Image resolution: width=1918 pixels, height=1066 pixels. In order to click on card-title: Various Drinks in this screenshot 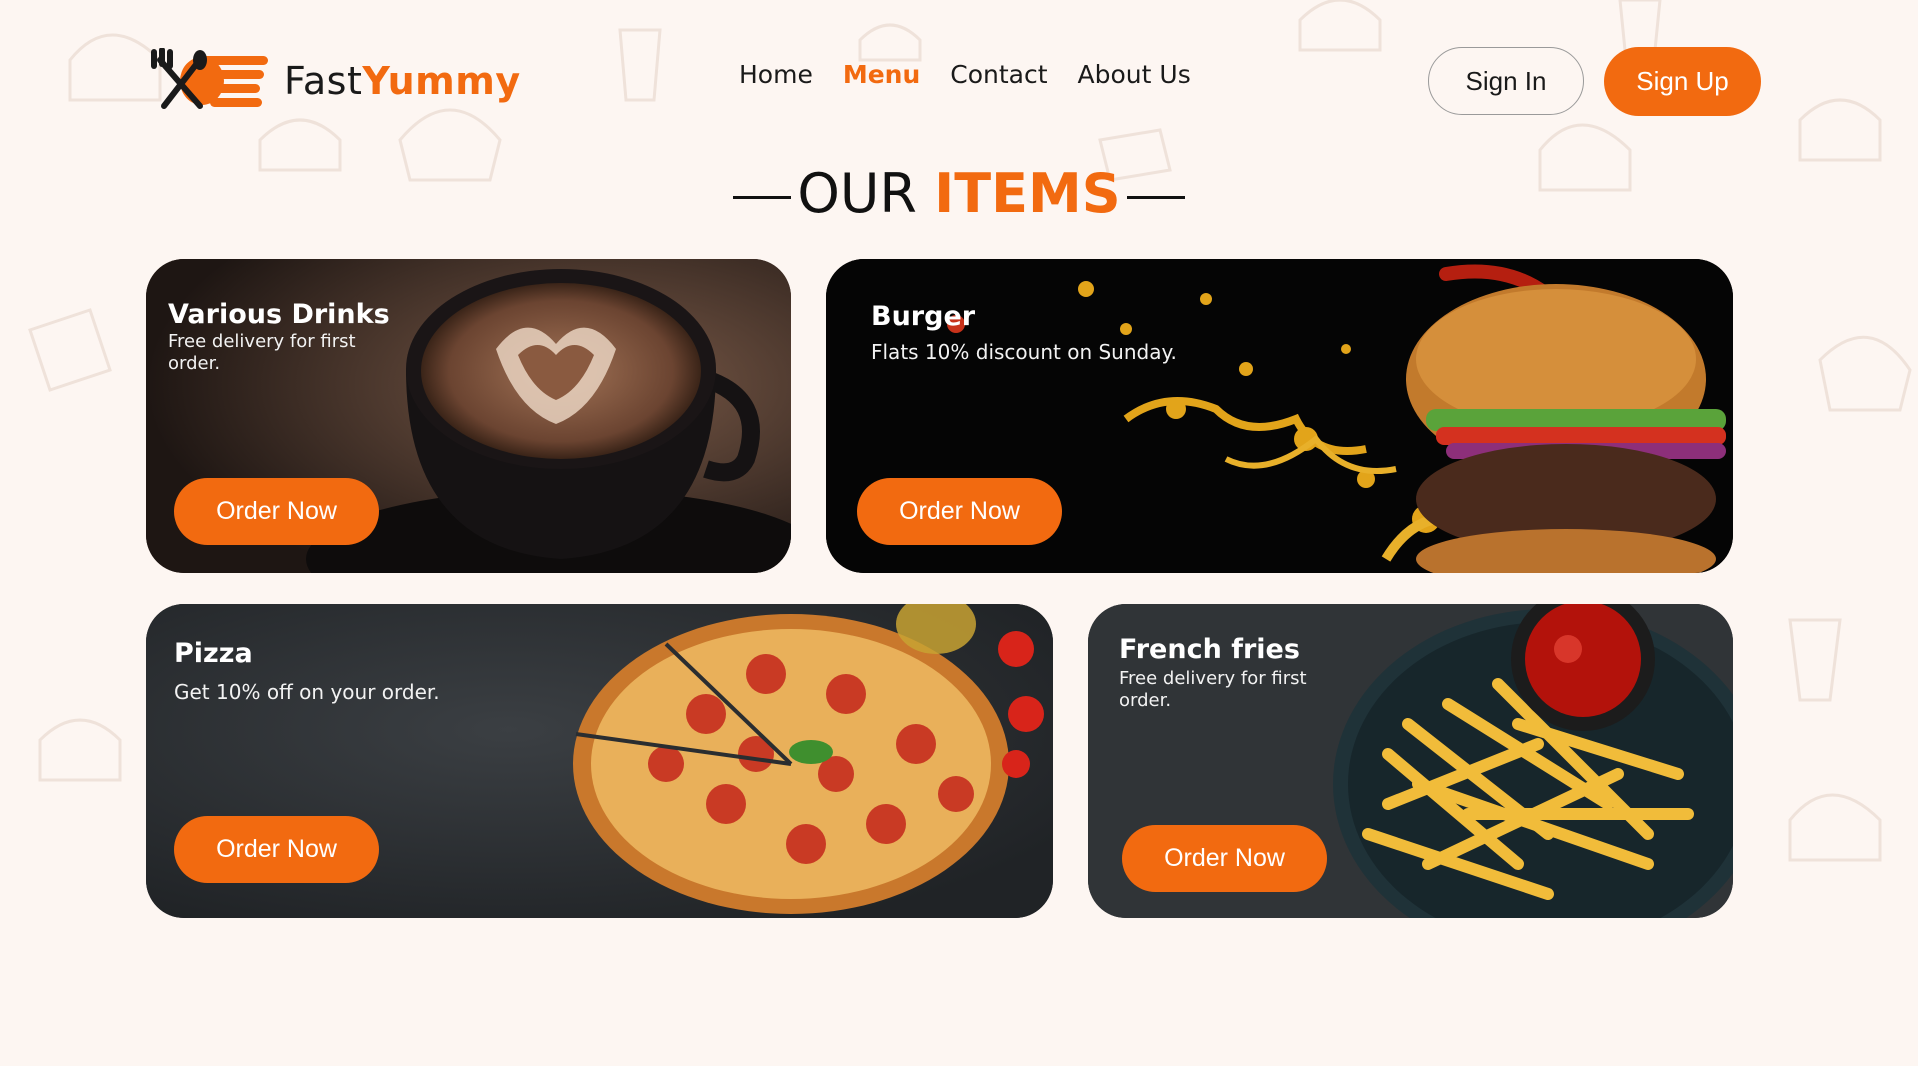, I will do `click(279, 314)`.